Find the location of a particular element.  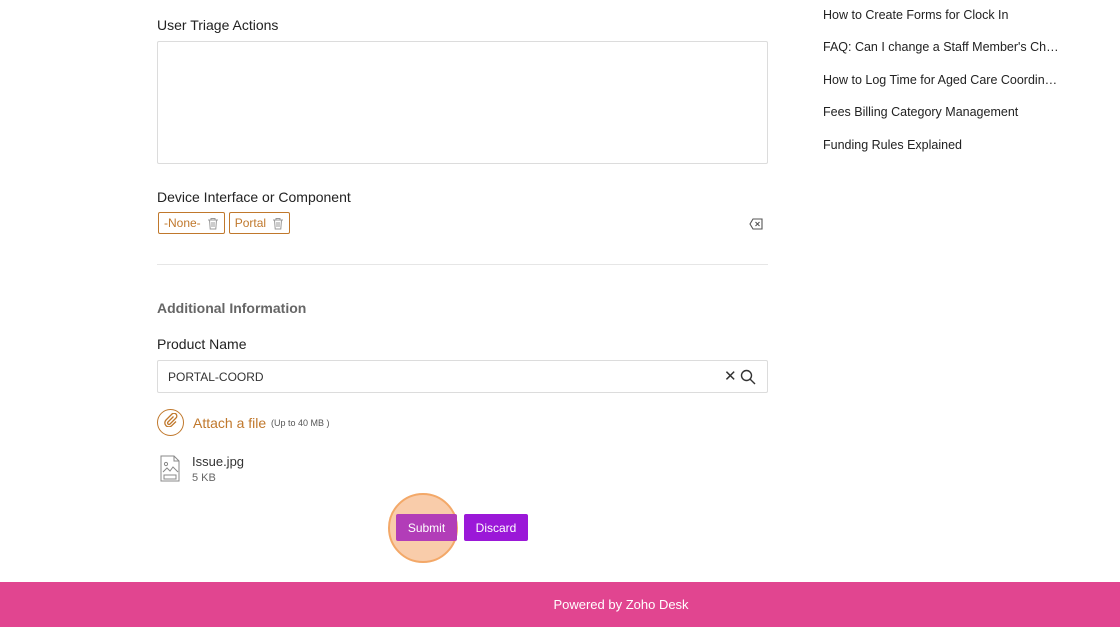

device-tag-none: -None- is located at coordinates (191, 223).